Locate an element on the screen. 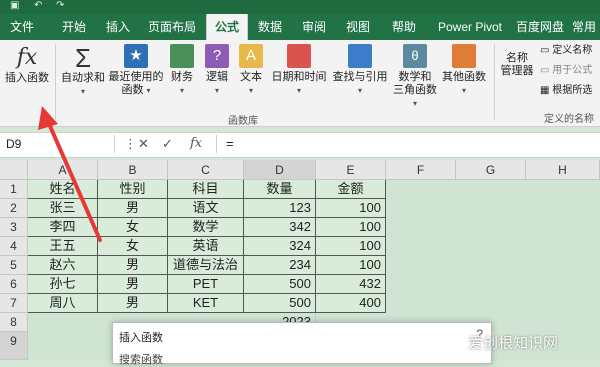  watermark-text: 爱创根知识网 is located at coordinates (513, 343).